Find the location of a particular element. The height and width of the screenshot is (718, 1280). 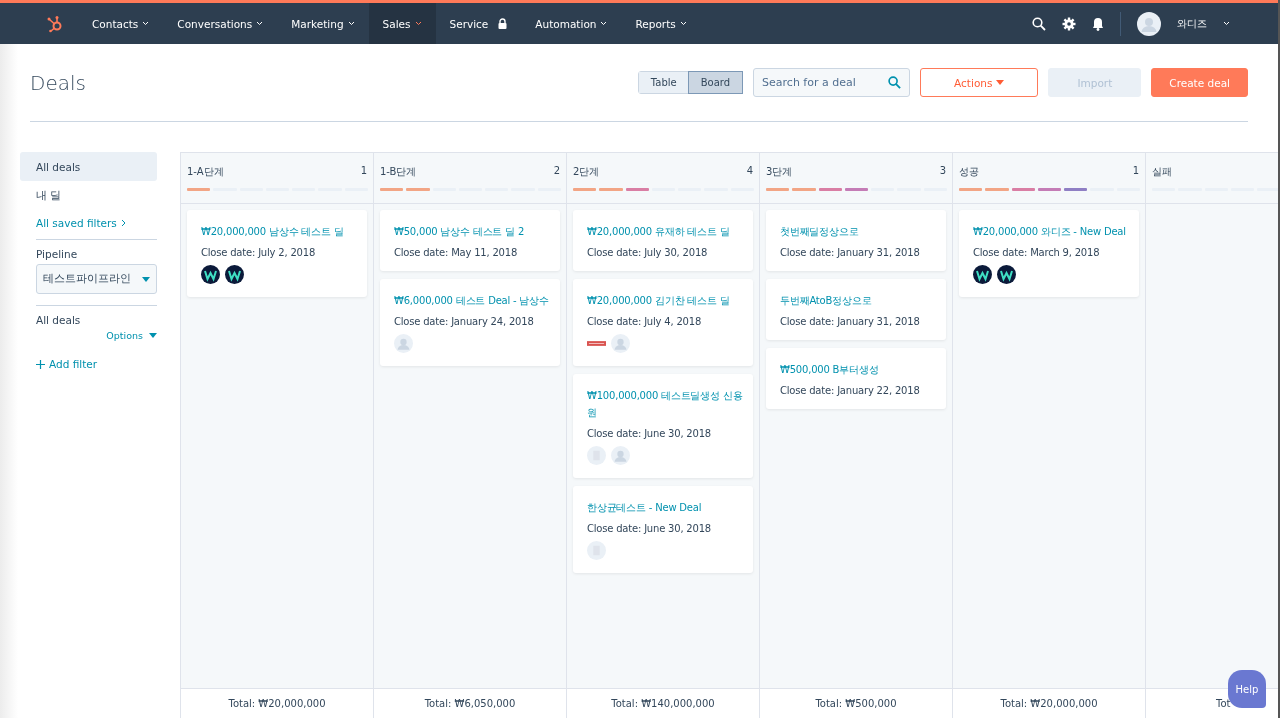

stage-name: 성공 is located at coordinates (969, 172).